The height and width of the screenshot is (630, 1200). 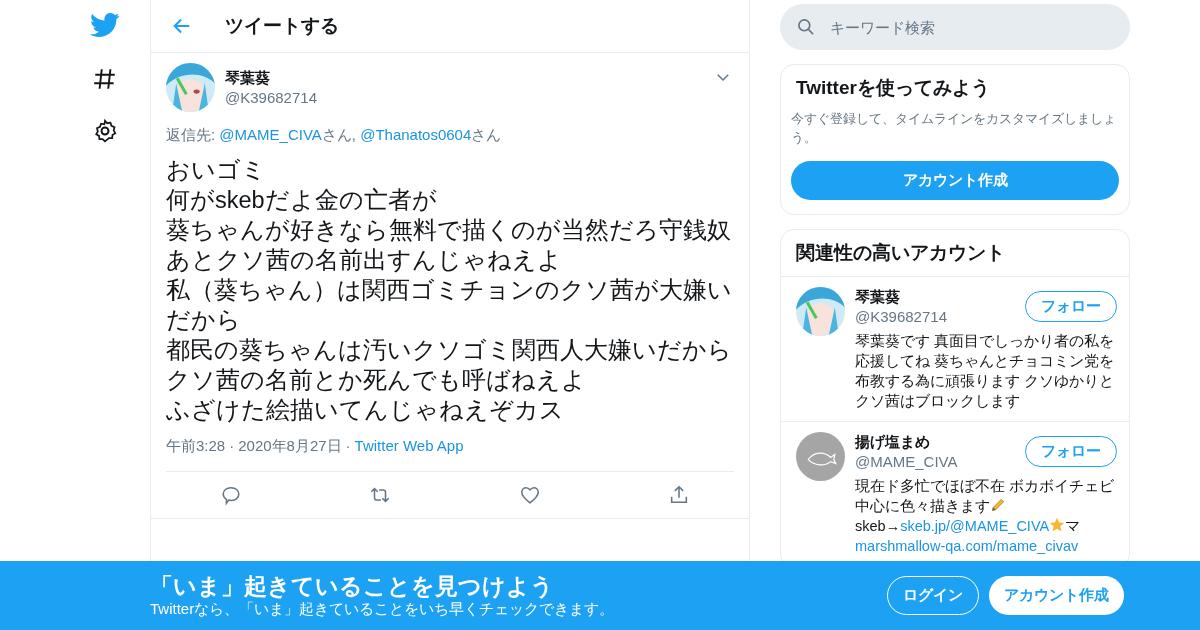 What do you see at coordinates (282, 26) in the screenshot?
I see `page-title: ツイートする` at bounding box center [282, 26].